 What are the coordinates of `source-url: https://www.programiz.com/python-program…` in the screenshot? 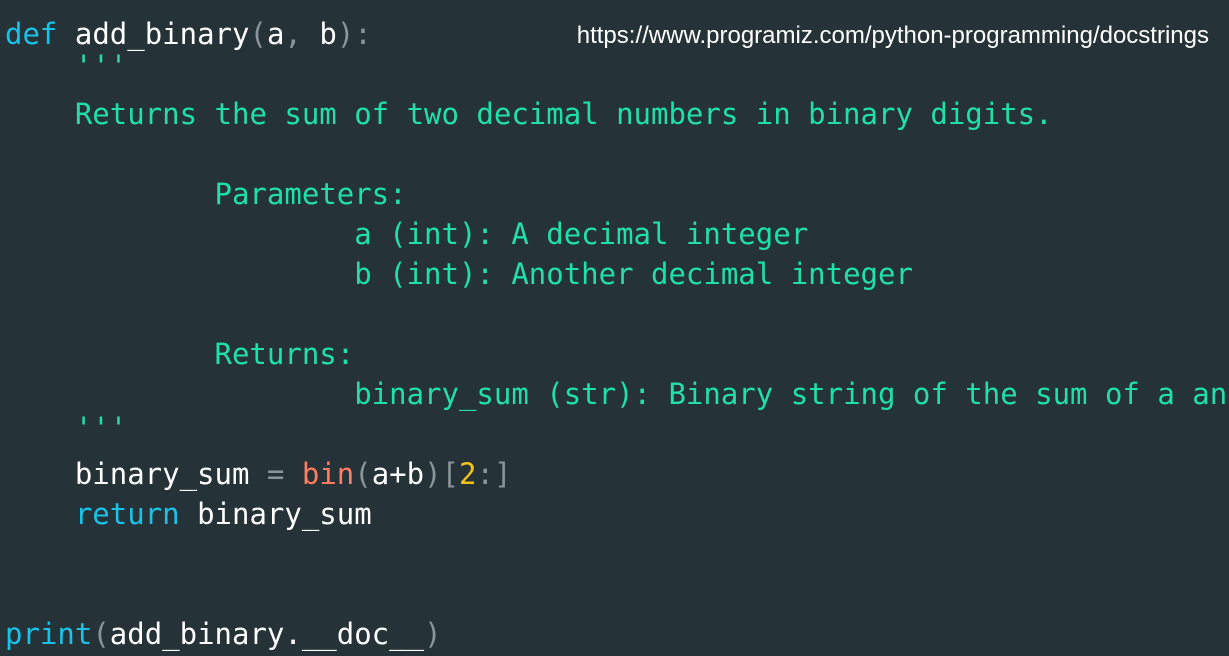 It's located at (892, 35).